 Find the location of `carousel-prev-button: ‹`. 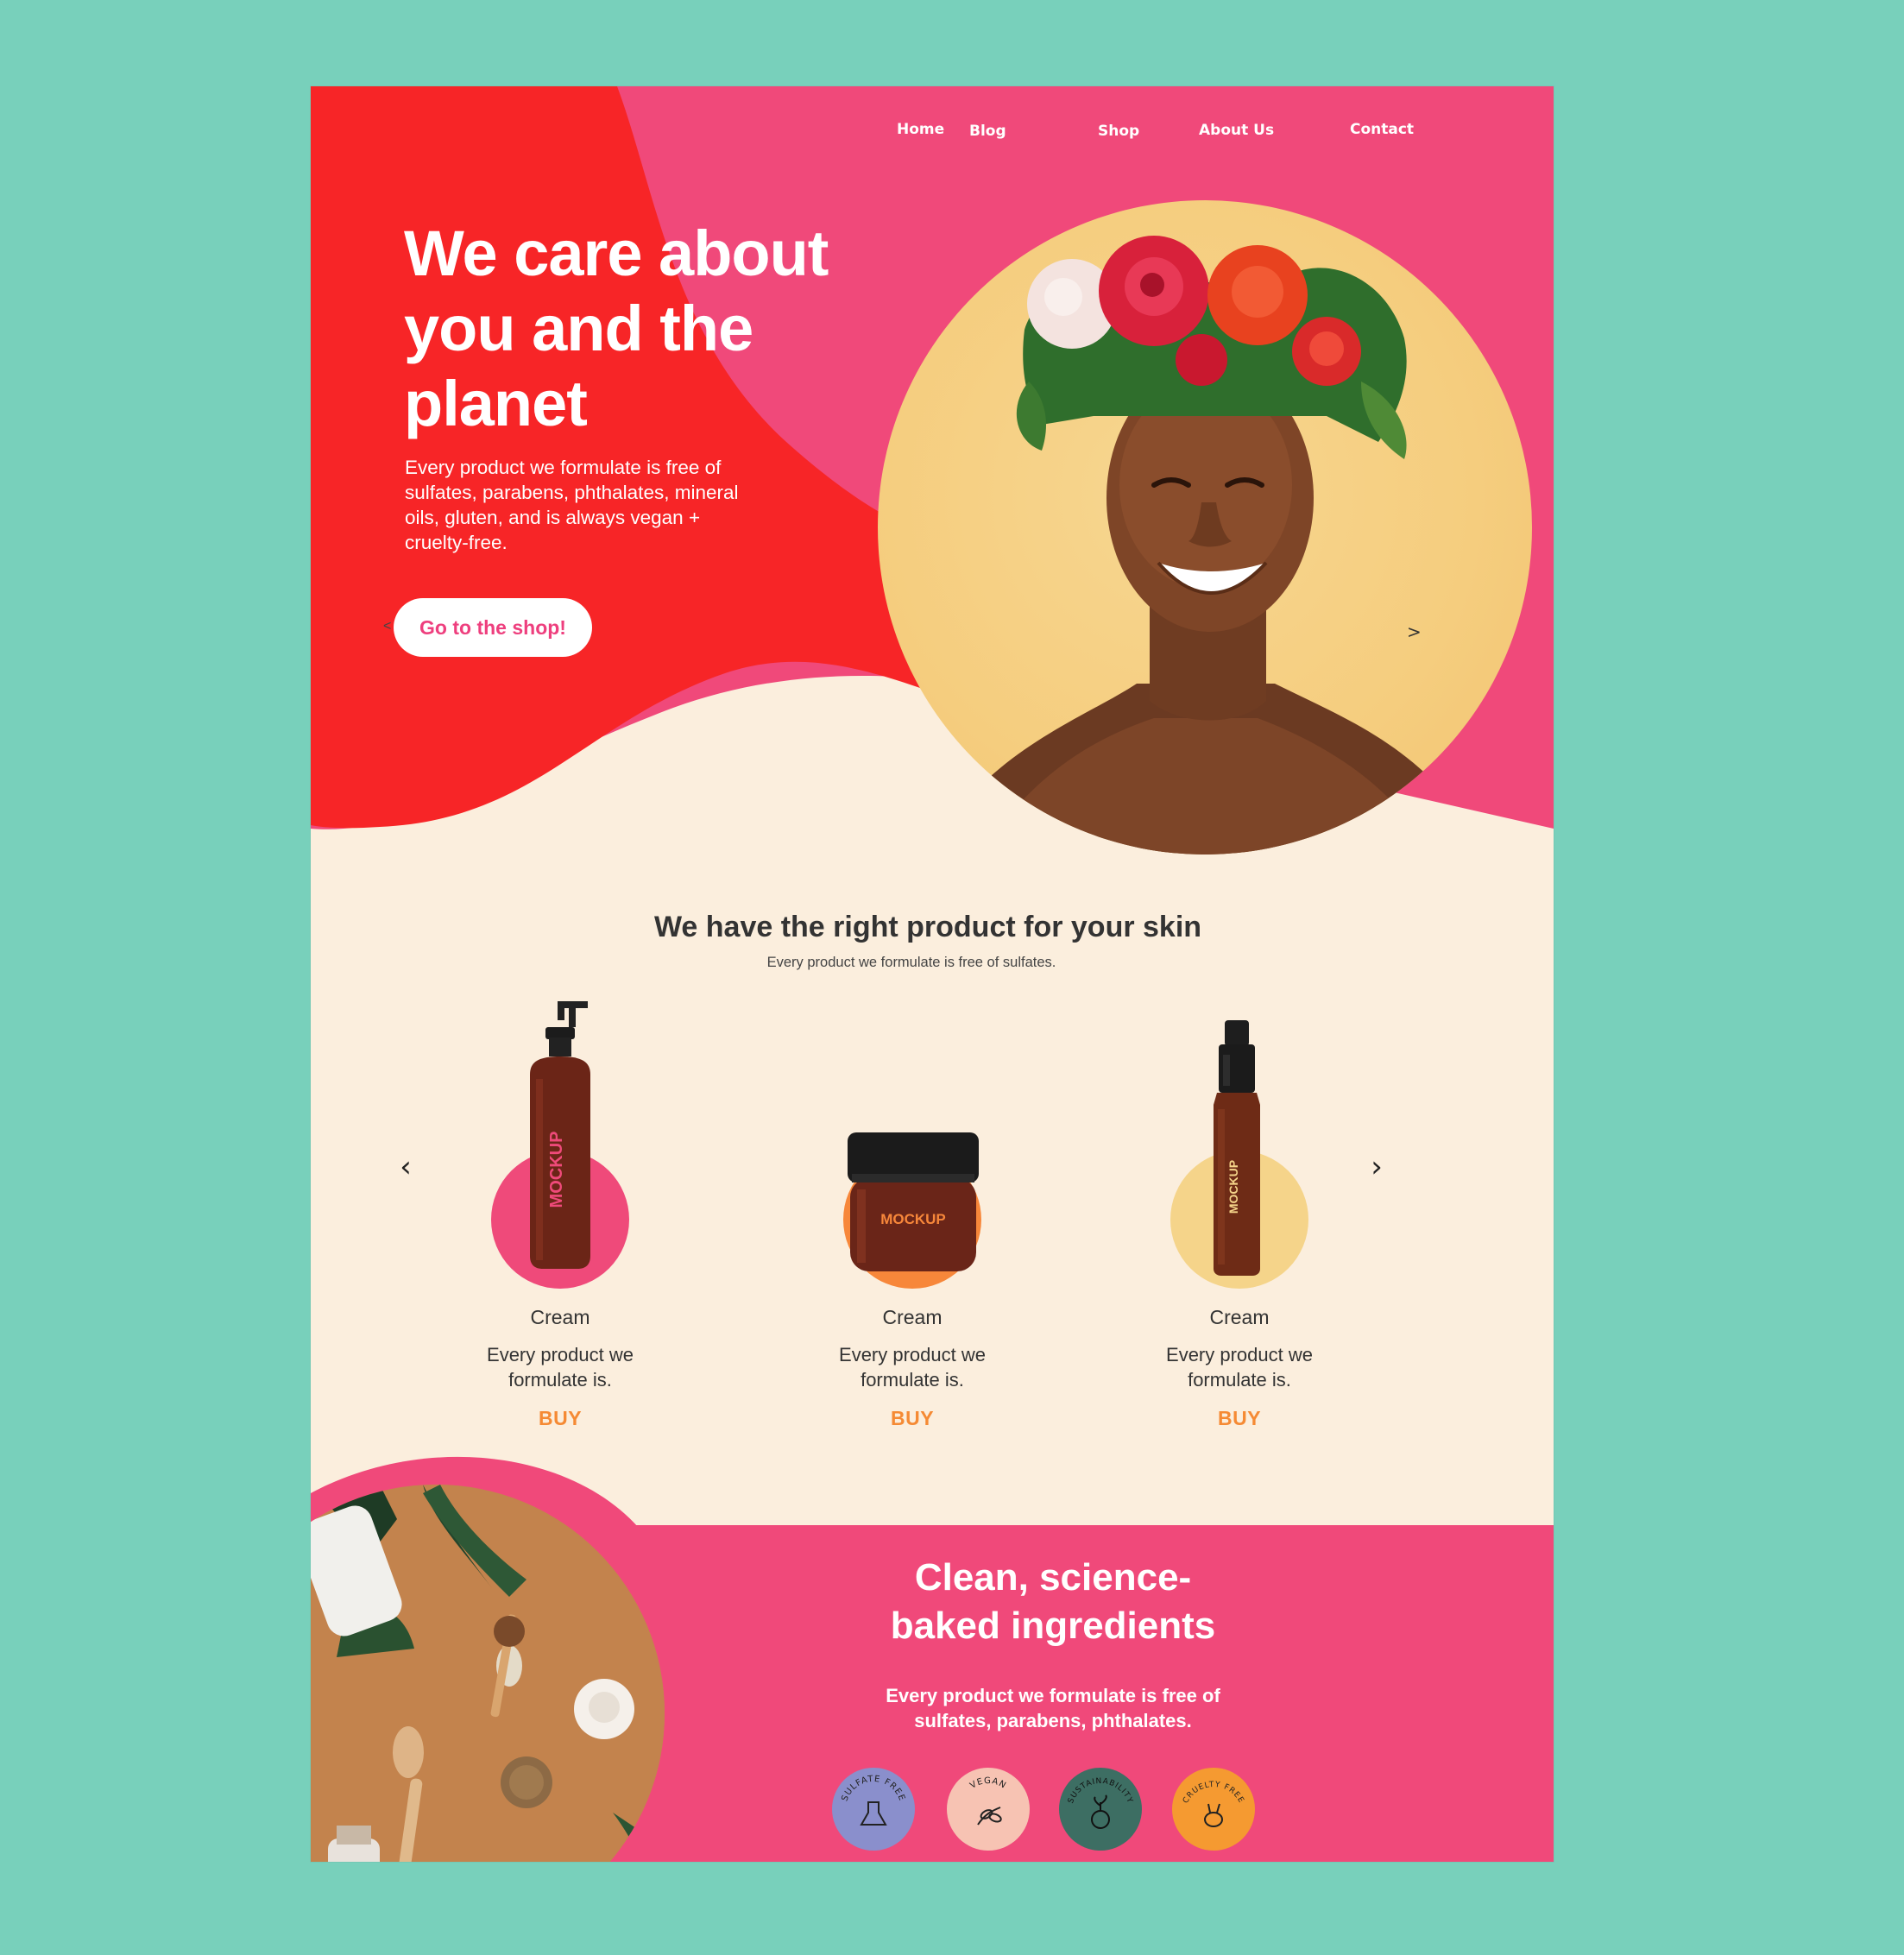

carousel-prev-button: ‹ is located at coordinates (406, 1167).